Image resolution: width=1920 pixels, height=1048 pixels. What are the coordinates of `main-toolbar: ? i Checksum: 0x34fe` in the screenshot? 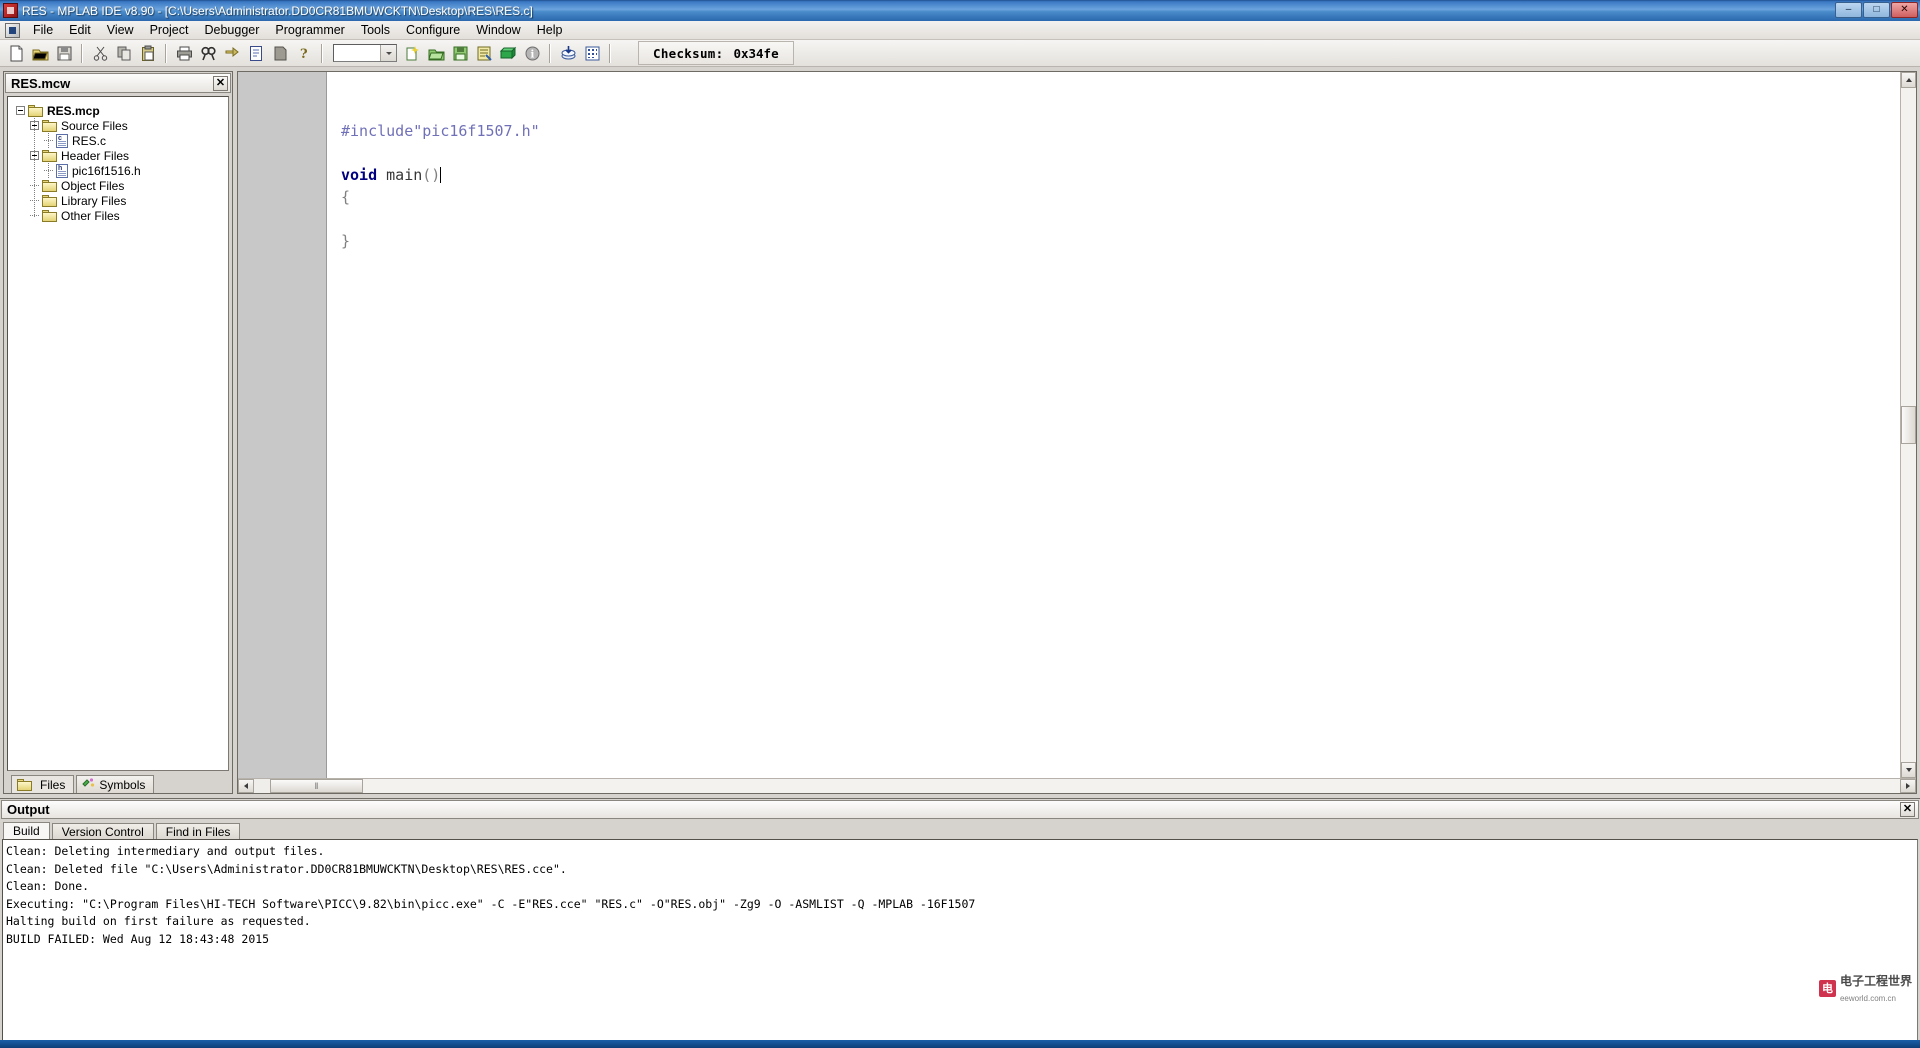 It's located at (960, 53).